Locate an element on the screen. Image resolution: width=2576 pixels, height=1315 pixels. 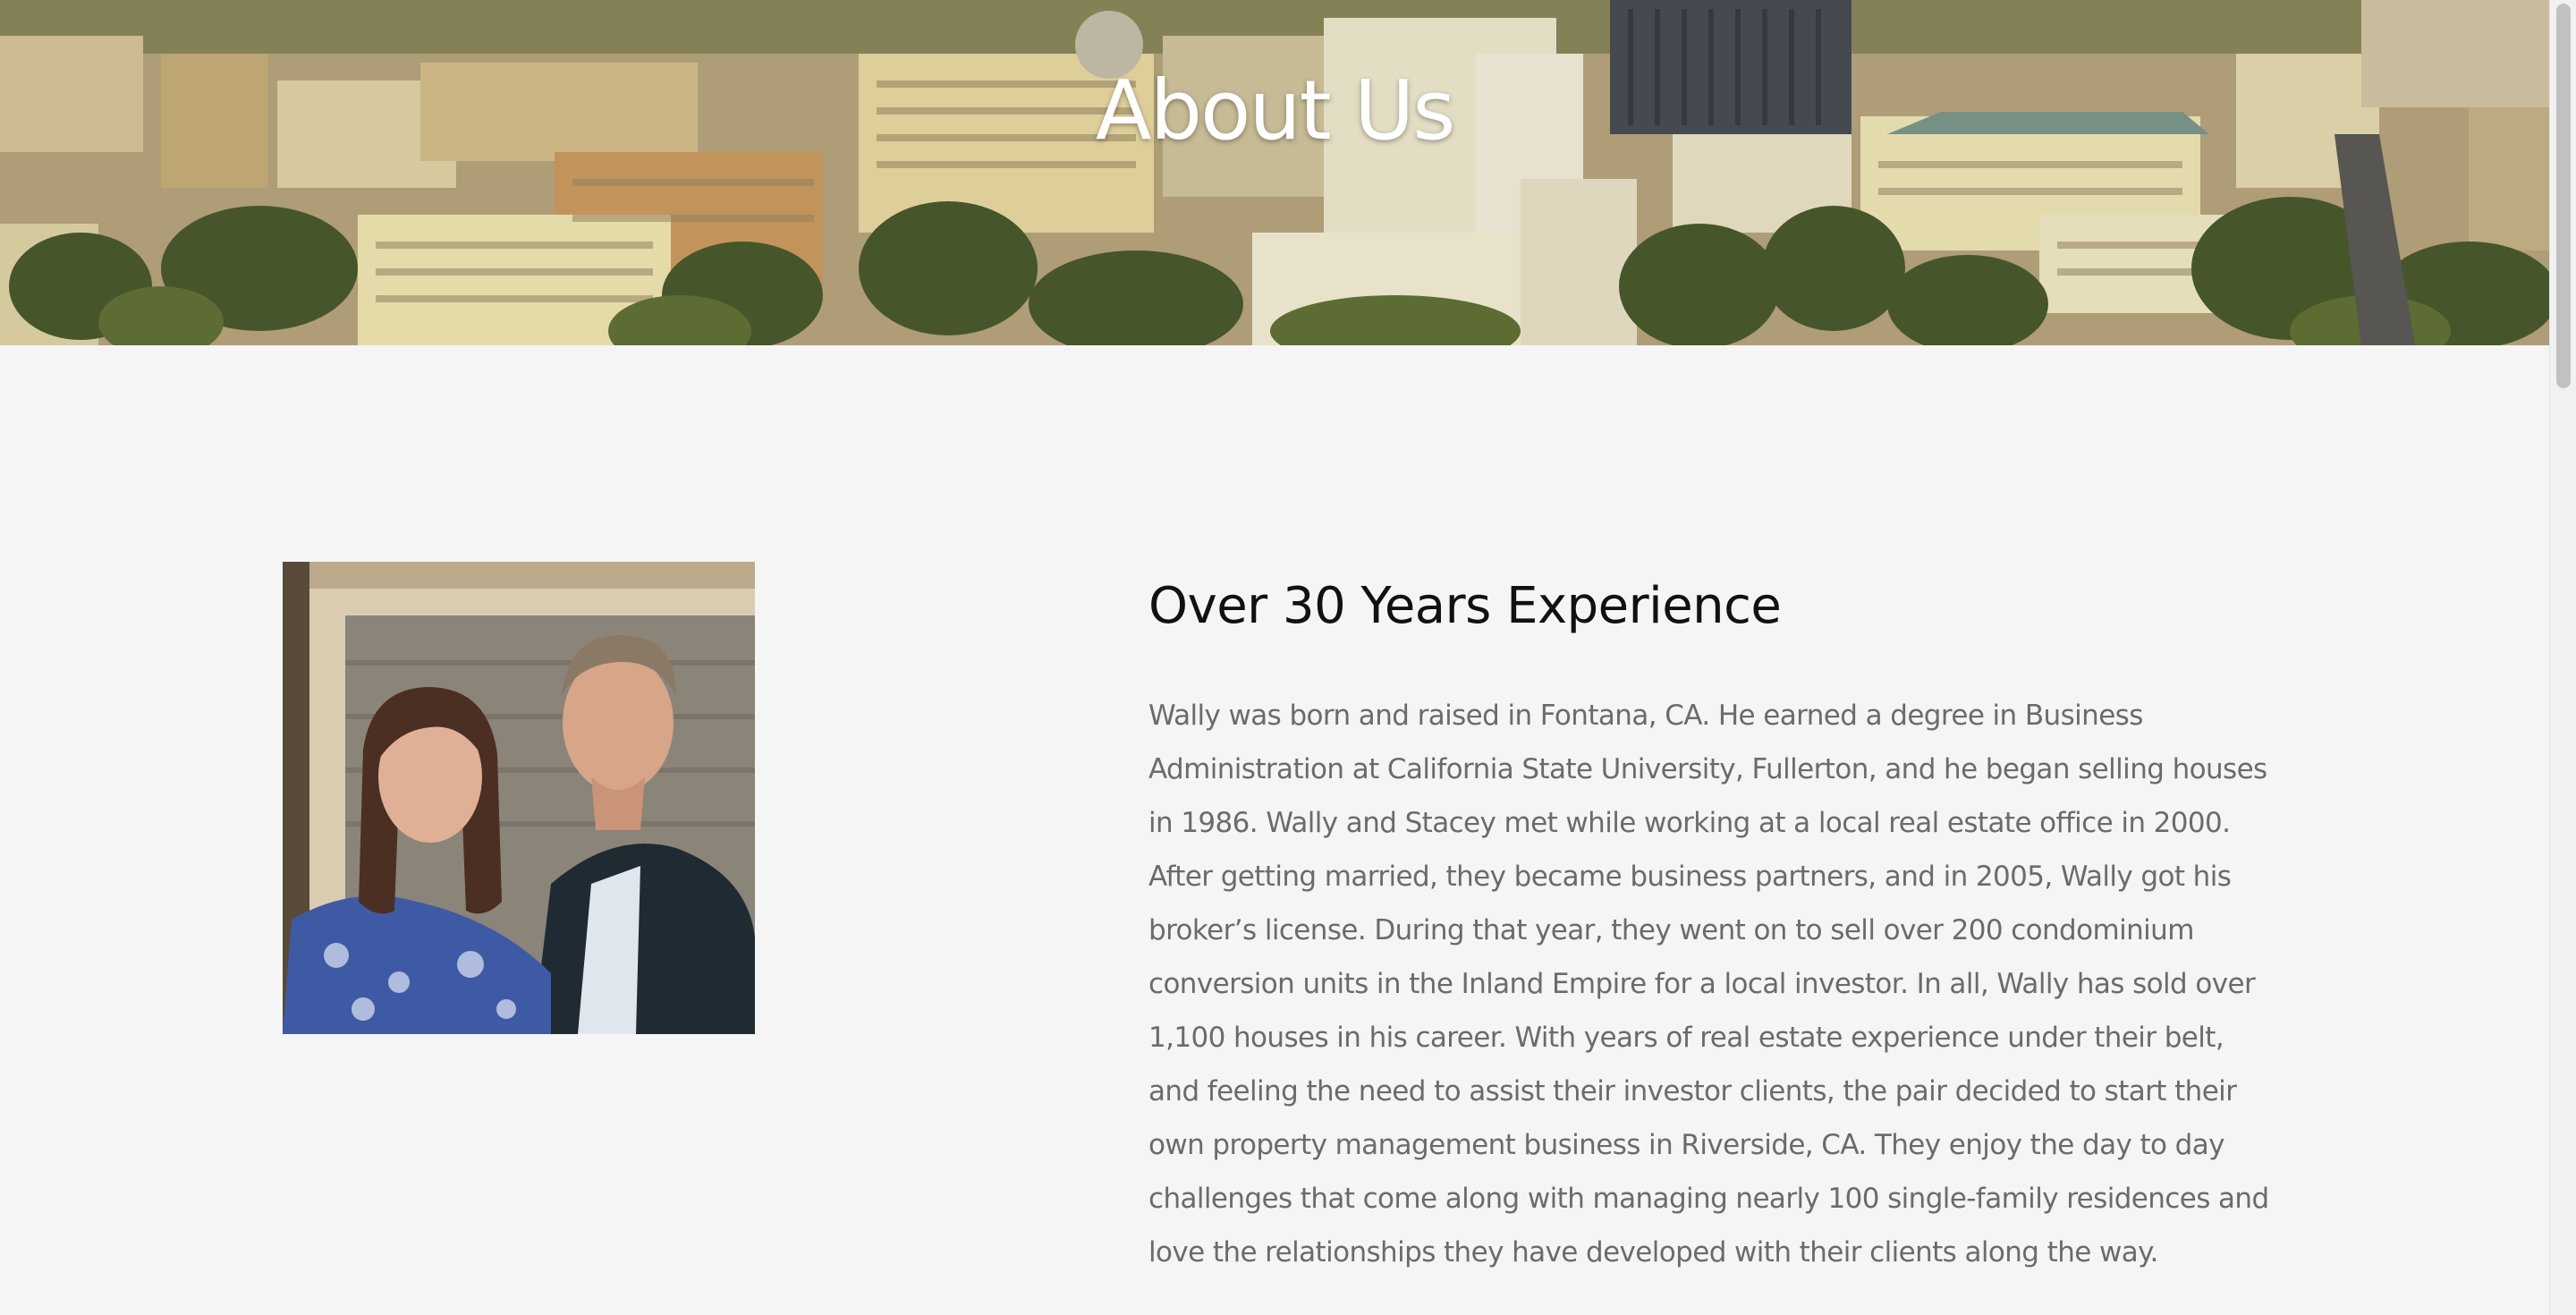
owners-photo is located at coordinates (519, 798).